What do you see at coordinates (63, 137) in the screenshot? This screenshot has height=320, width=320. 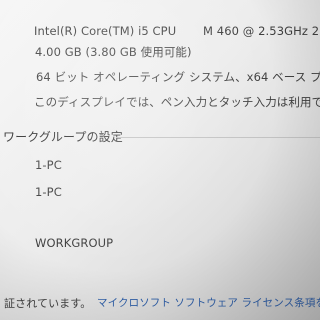 I see `computer-name-section-title: ワークグループの設定` at bounding box center [63, 137].